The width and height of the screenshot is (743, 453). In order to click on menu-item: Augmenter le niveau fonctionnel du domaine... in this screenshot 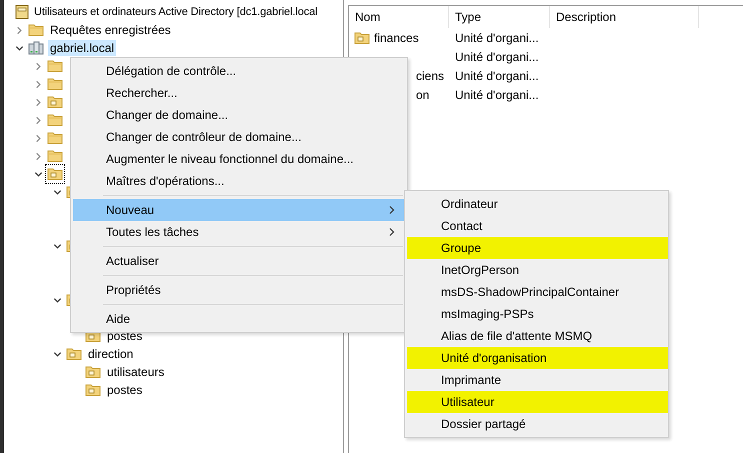, I will do `click(239, 159)`.